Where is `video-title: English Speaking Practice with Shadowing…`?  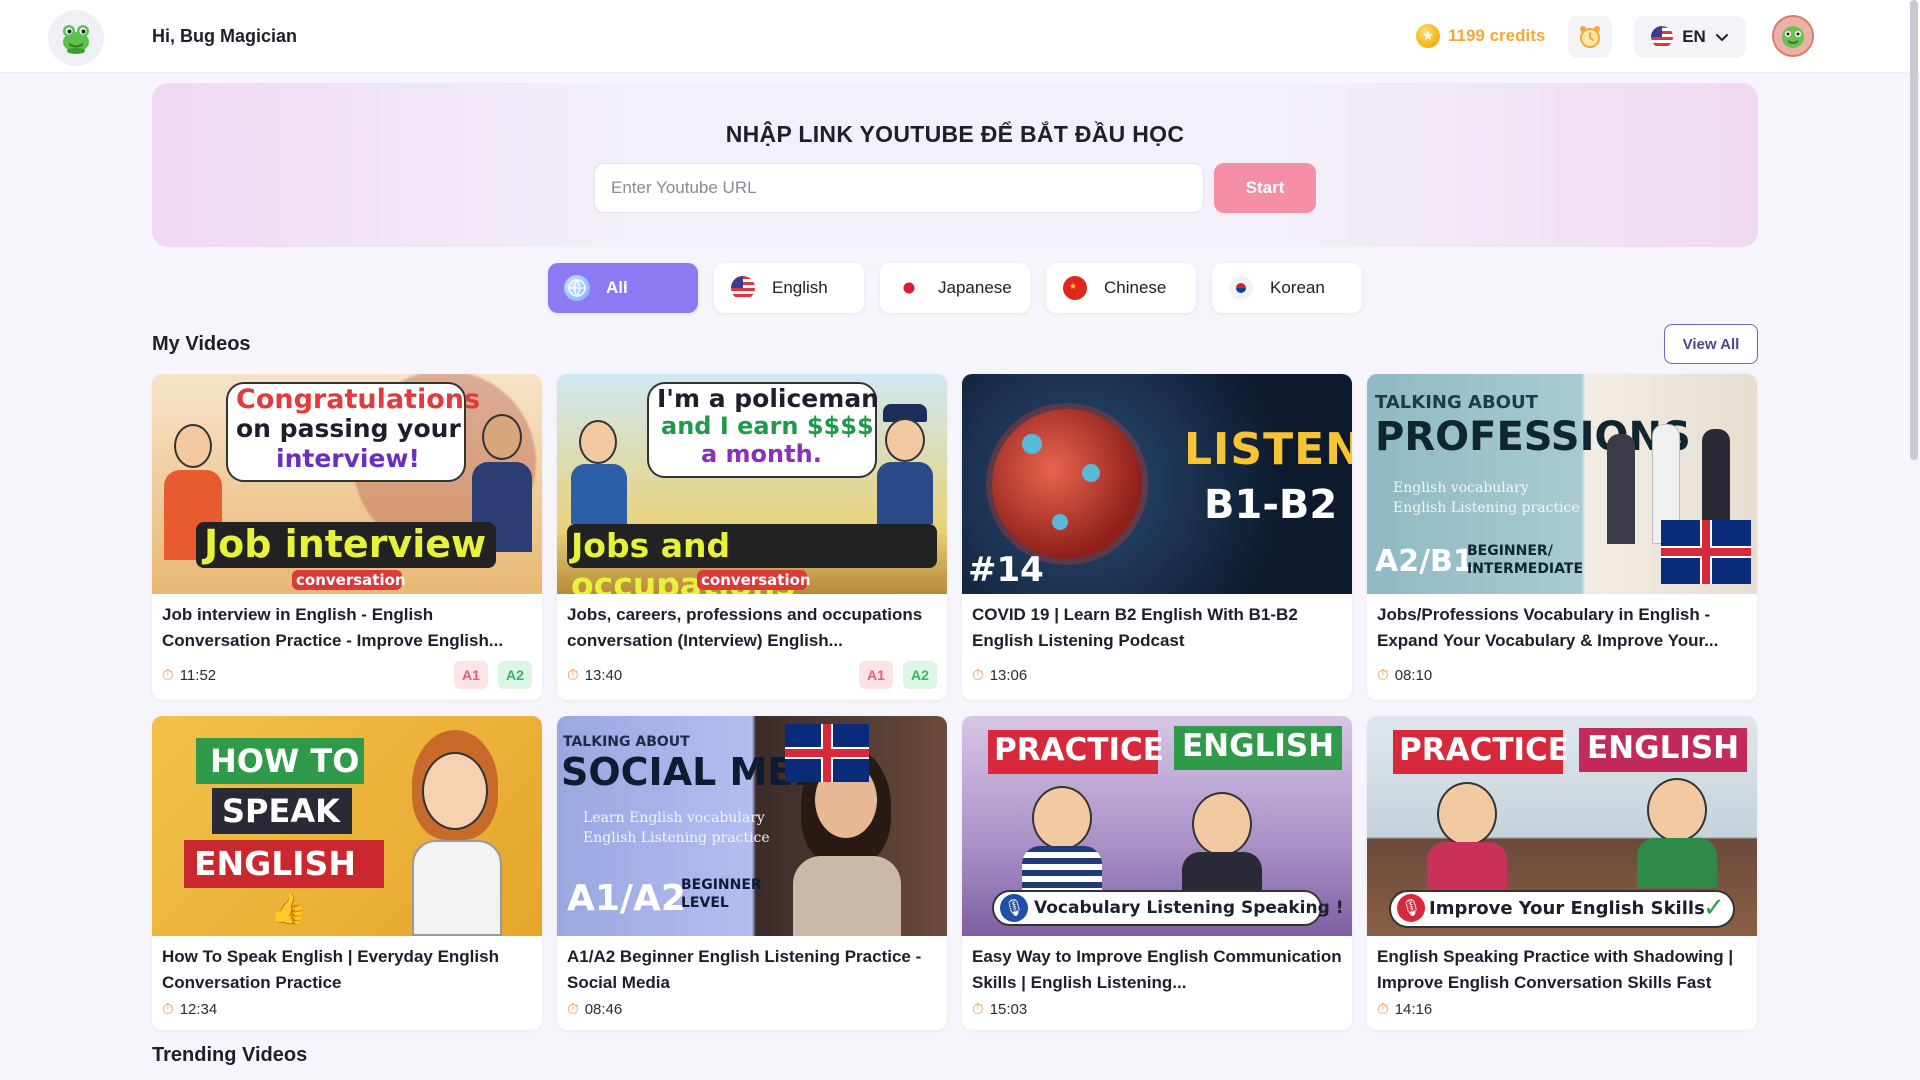 video-title: English Speaking Practice with Shadowing… is located at coordinates (1562, 970).